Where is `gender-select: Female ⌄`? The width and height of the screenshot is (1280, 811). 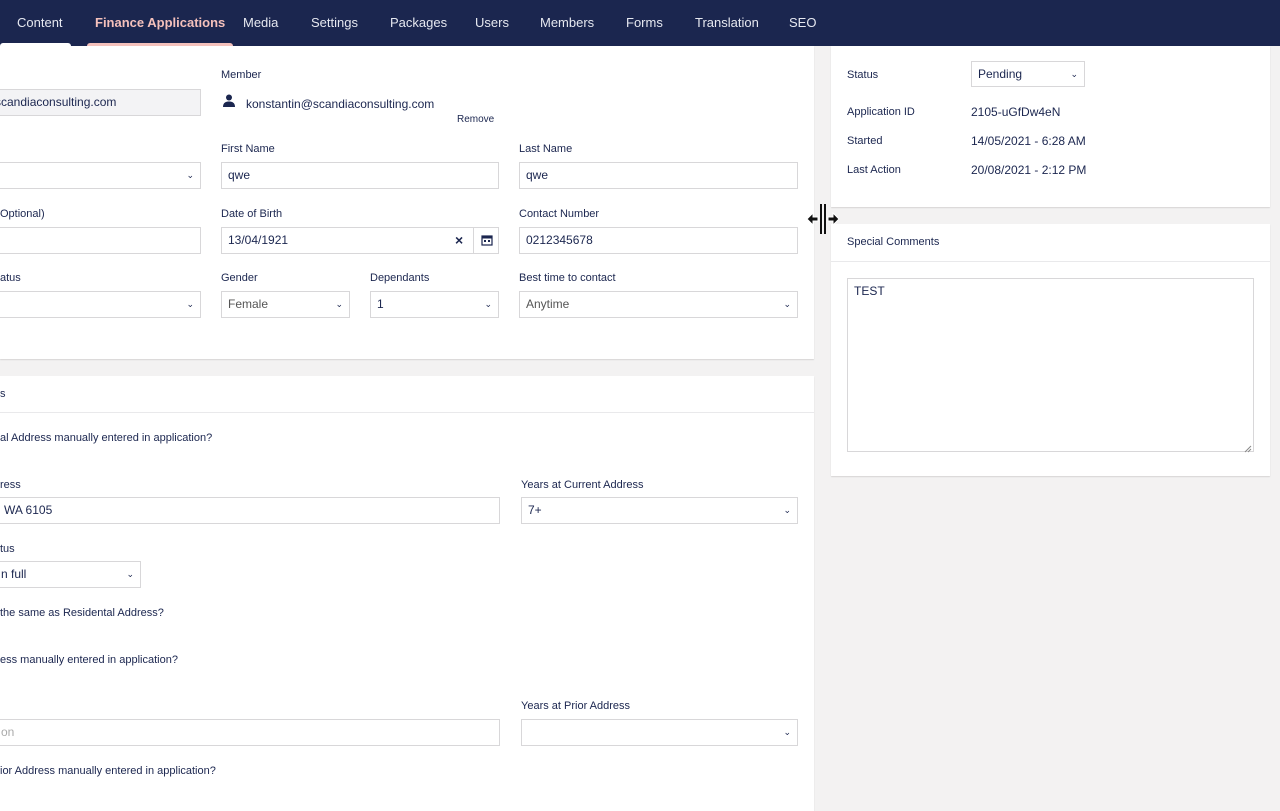
gender-select: Female ⌄ is located at coordinates (285, 304).